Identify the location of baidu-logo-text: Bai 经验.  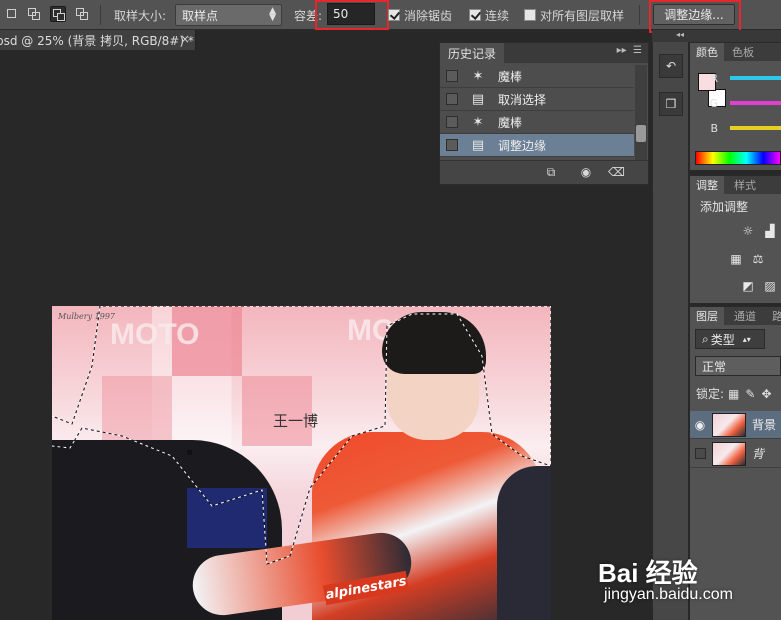
(648, 573).